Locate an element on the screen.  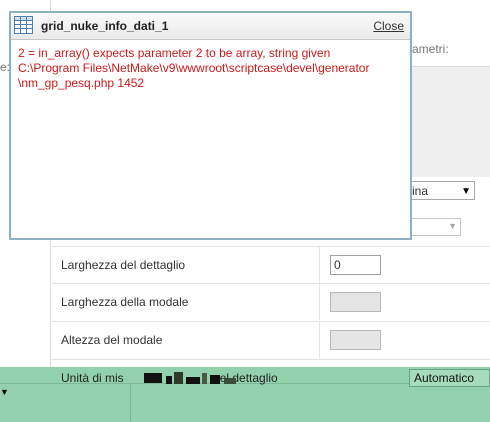
params-panel is located at coordinates (451, 121).